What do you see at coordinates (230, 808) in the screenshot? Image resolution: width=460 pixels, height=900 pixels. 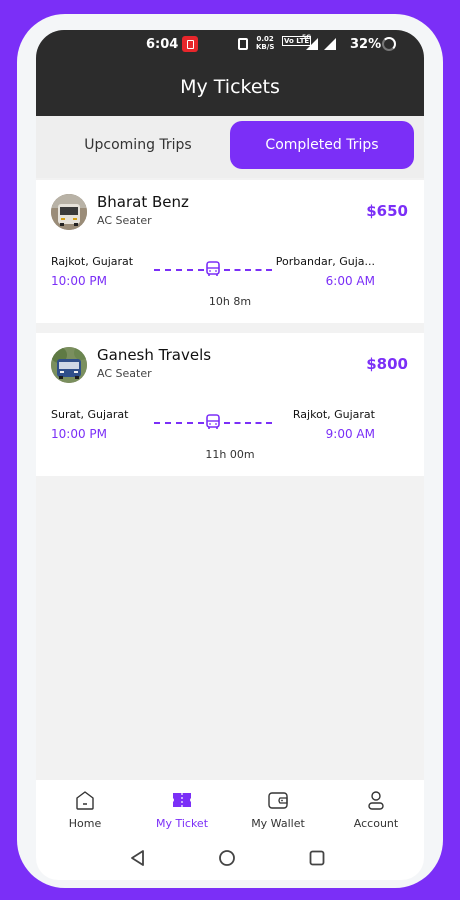 I see `bottom-nav: Home My Ticket My Wallet Account` at bounding box center [230, 808].